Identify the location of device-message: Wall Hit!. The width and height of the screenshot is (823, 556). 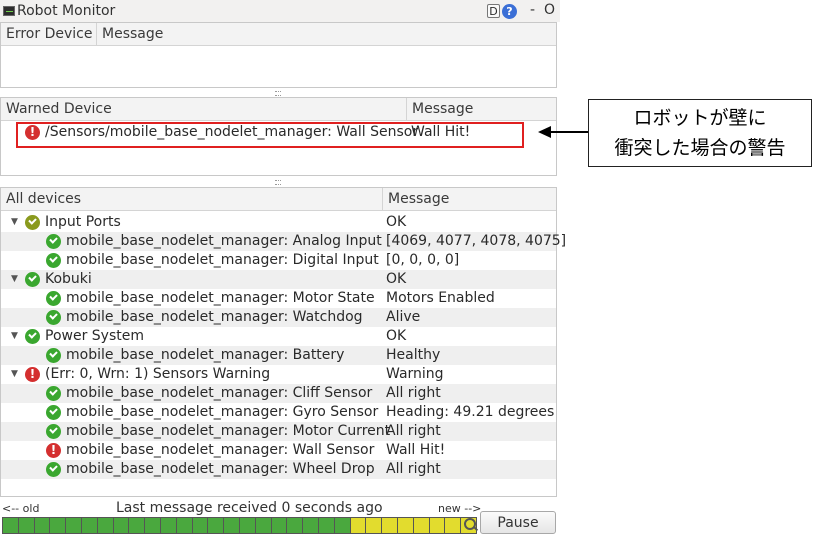
(416, 450).